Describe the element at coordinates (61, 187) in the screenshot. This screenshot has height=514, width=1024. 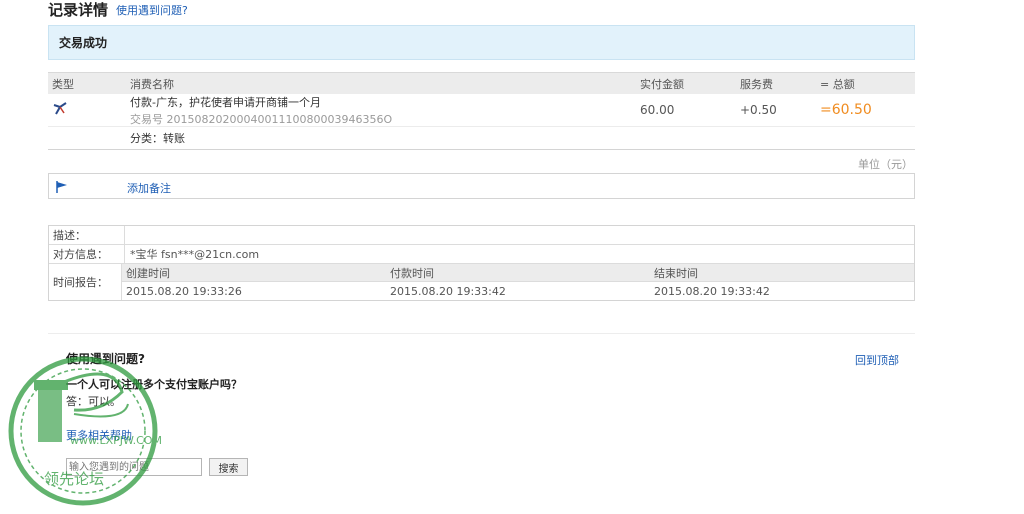
I see `flag-icon` at that location.